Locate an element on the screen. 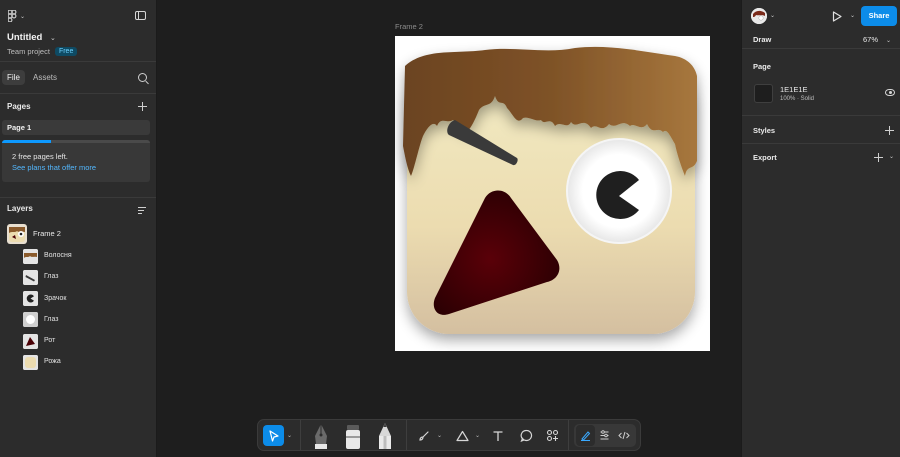  add-export-icon is located at coordinates (878, 157).